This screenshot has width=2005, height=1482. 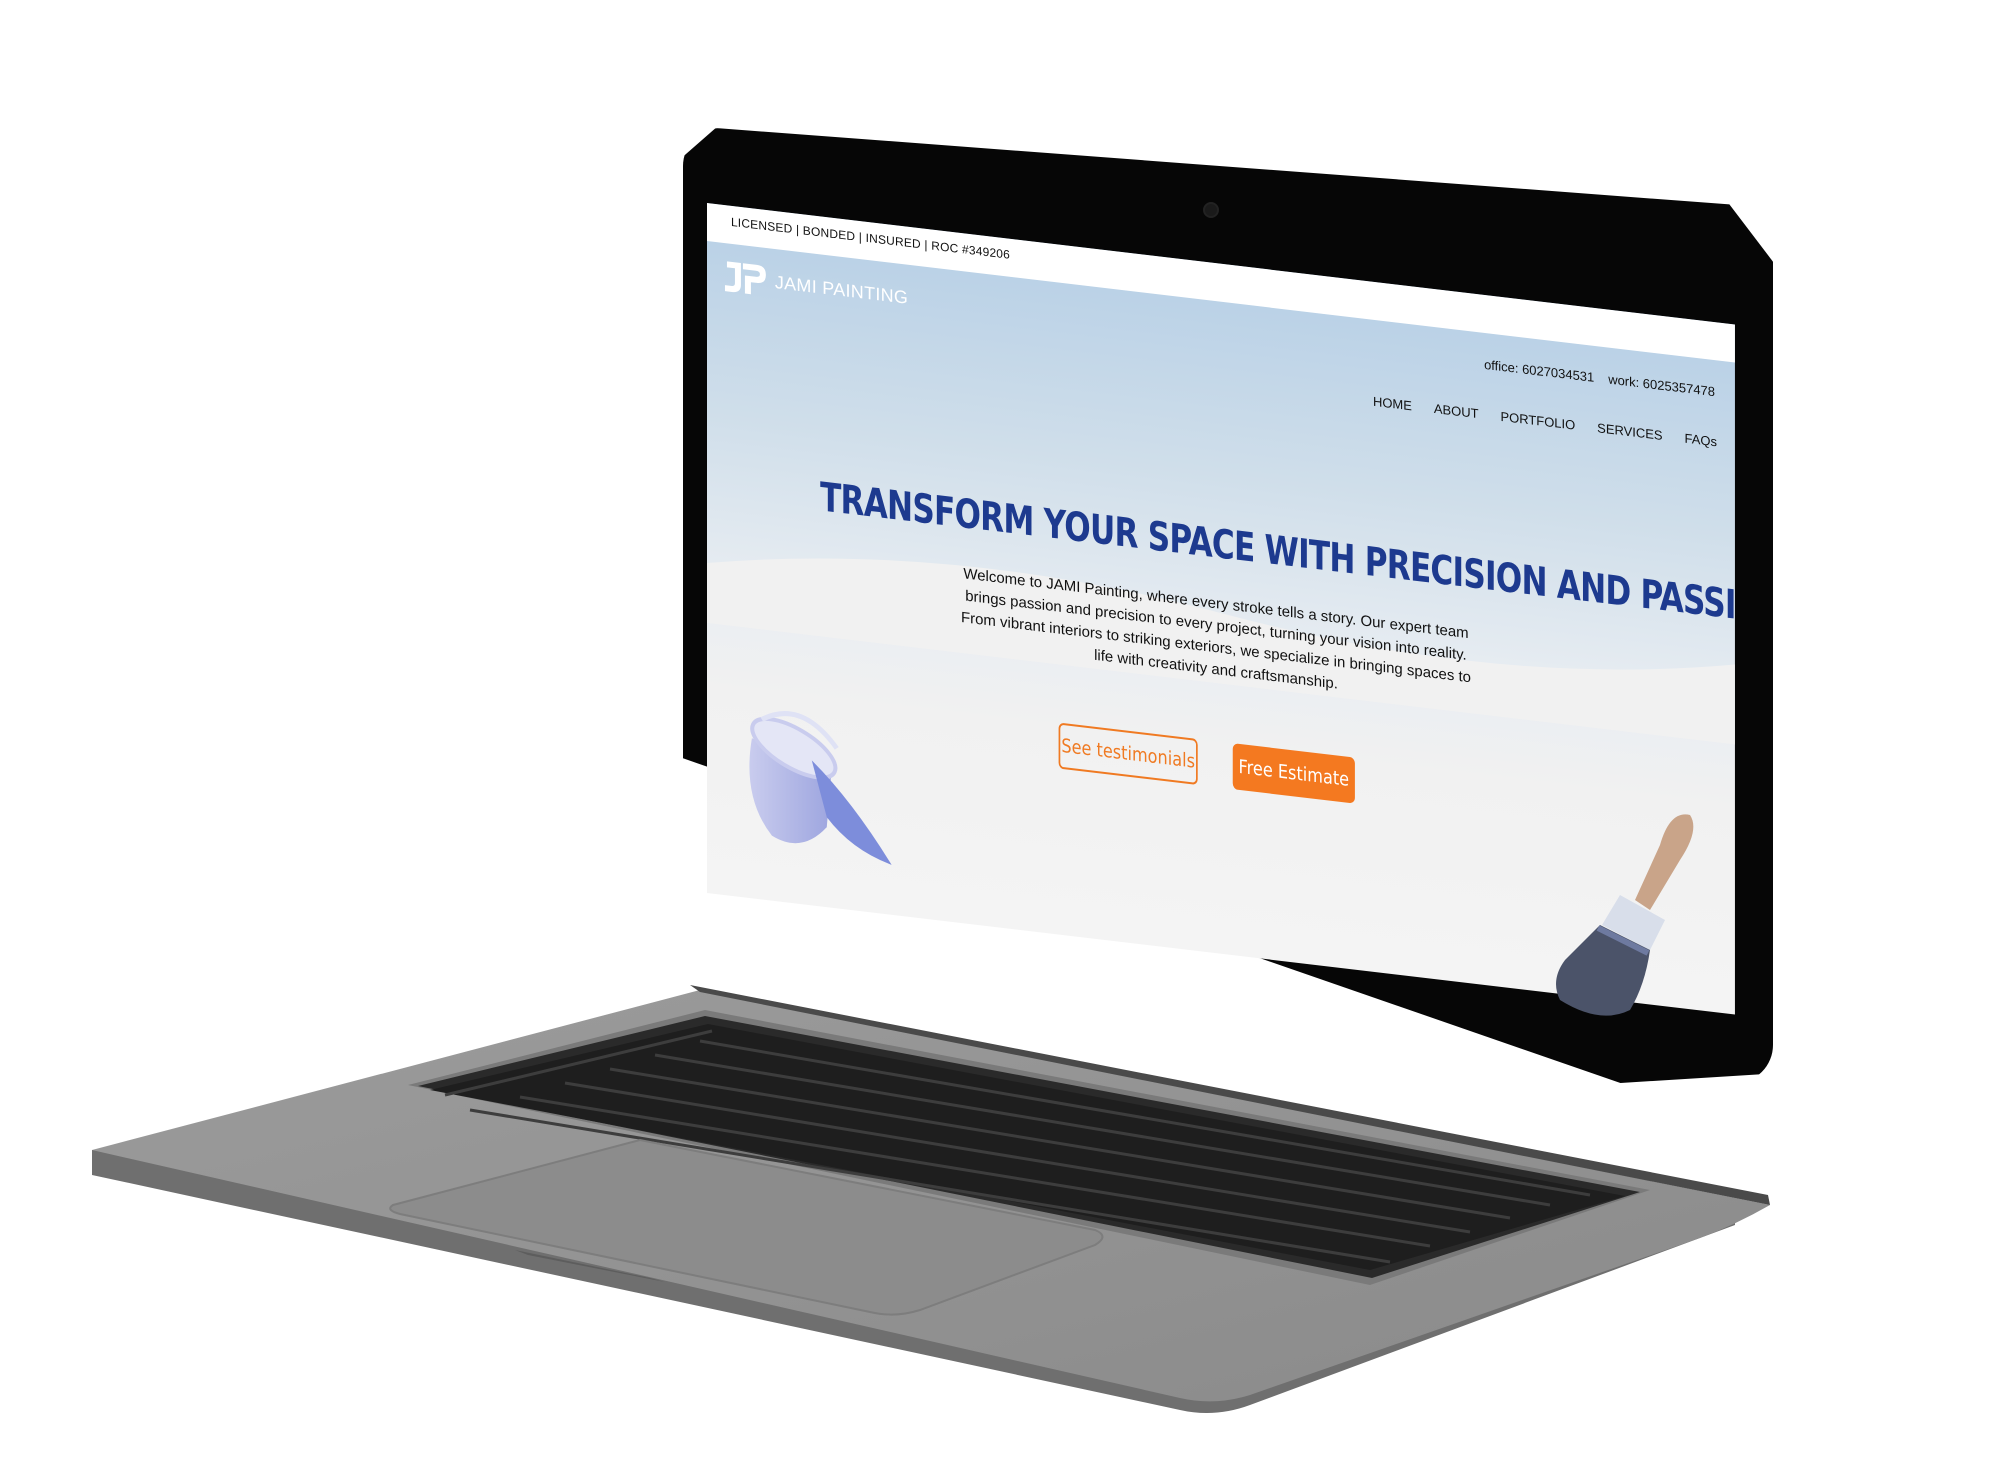 I want to click on site-logo: JAMI PAINTING, so click(x=814, y=287).